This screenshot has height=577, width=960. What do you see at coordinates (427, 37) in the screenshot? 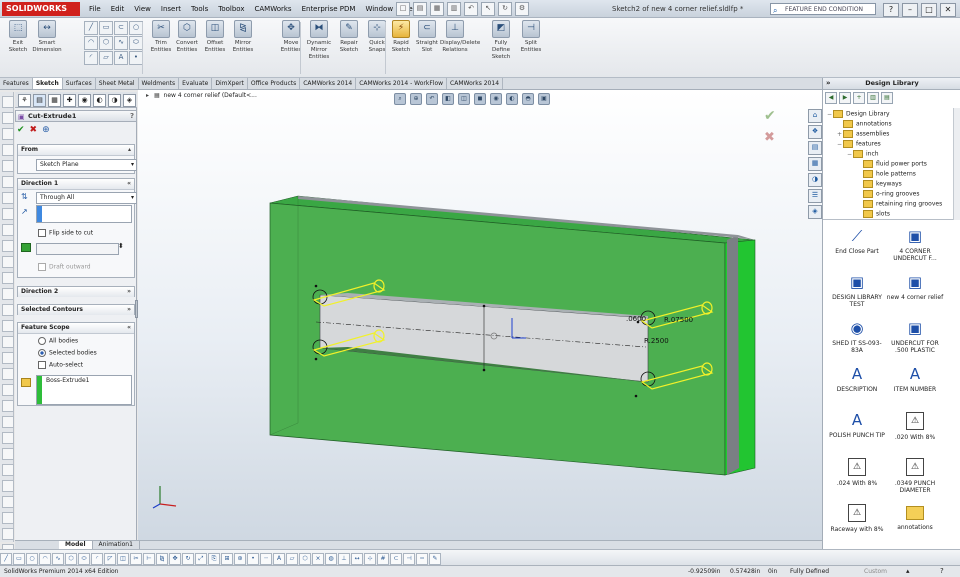
I see `straight-slot-button: ⊂ Straight Slot` at bounding box center [427, 37].